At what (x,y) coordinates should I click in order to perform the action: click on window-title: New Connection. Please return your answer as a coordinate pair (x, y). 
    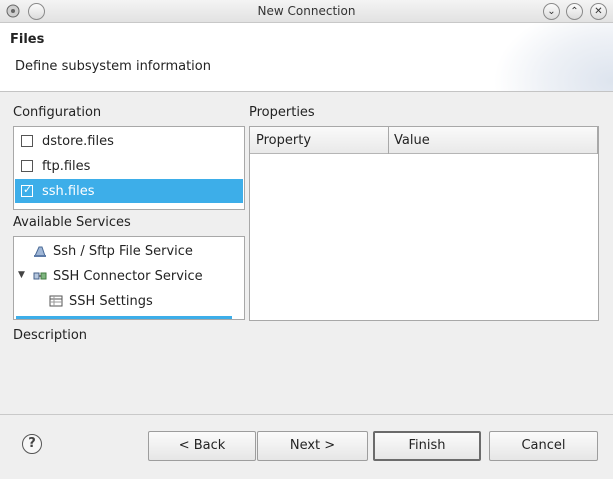
    Looking at the image, I should click on (306, 11).